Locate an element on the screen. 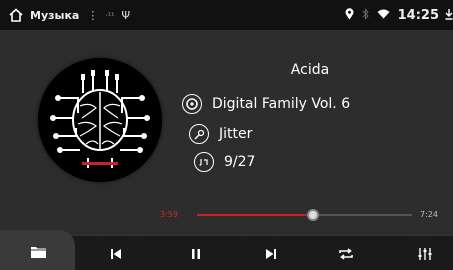  previous-button is located at coordinates (116, 253).